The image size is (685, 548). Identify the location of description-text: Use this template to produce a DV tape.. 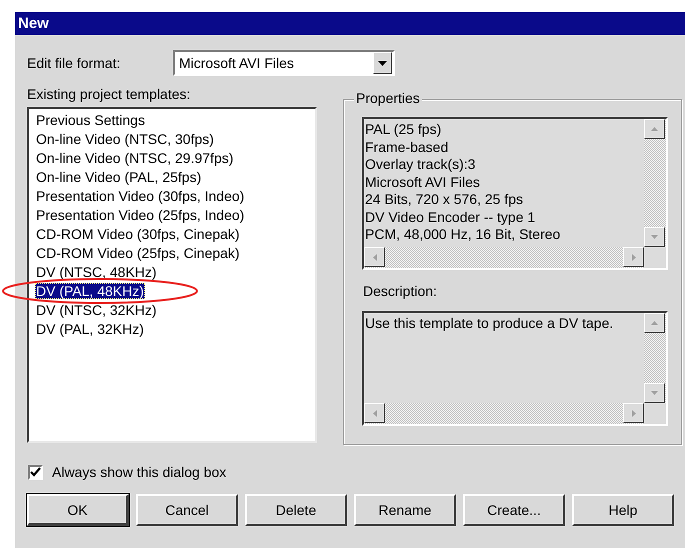
(489, 323).